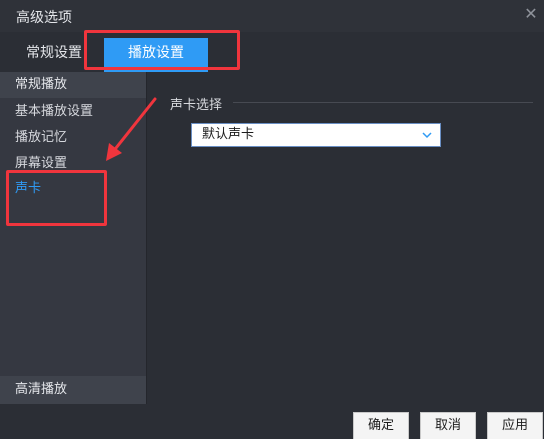 This screenshot has height=439, width=544. What do you see at coordinates (54, 112) in the screenshot?
I see `sidebar-item-basic-playback: 基本播放设置` at bounding box center [54, 112].